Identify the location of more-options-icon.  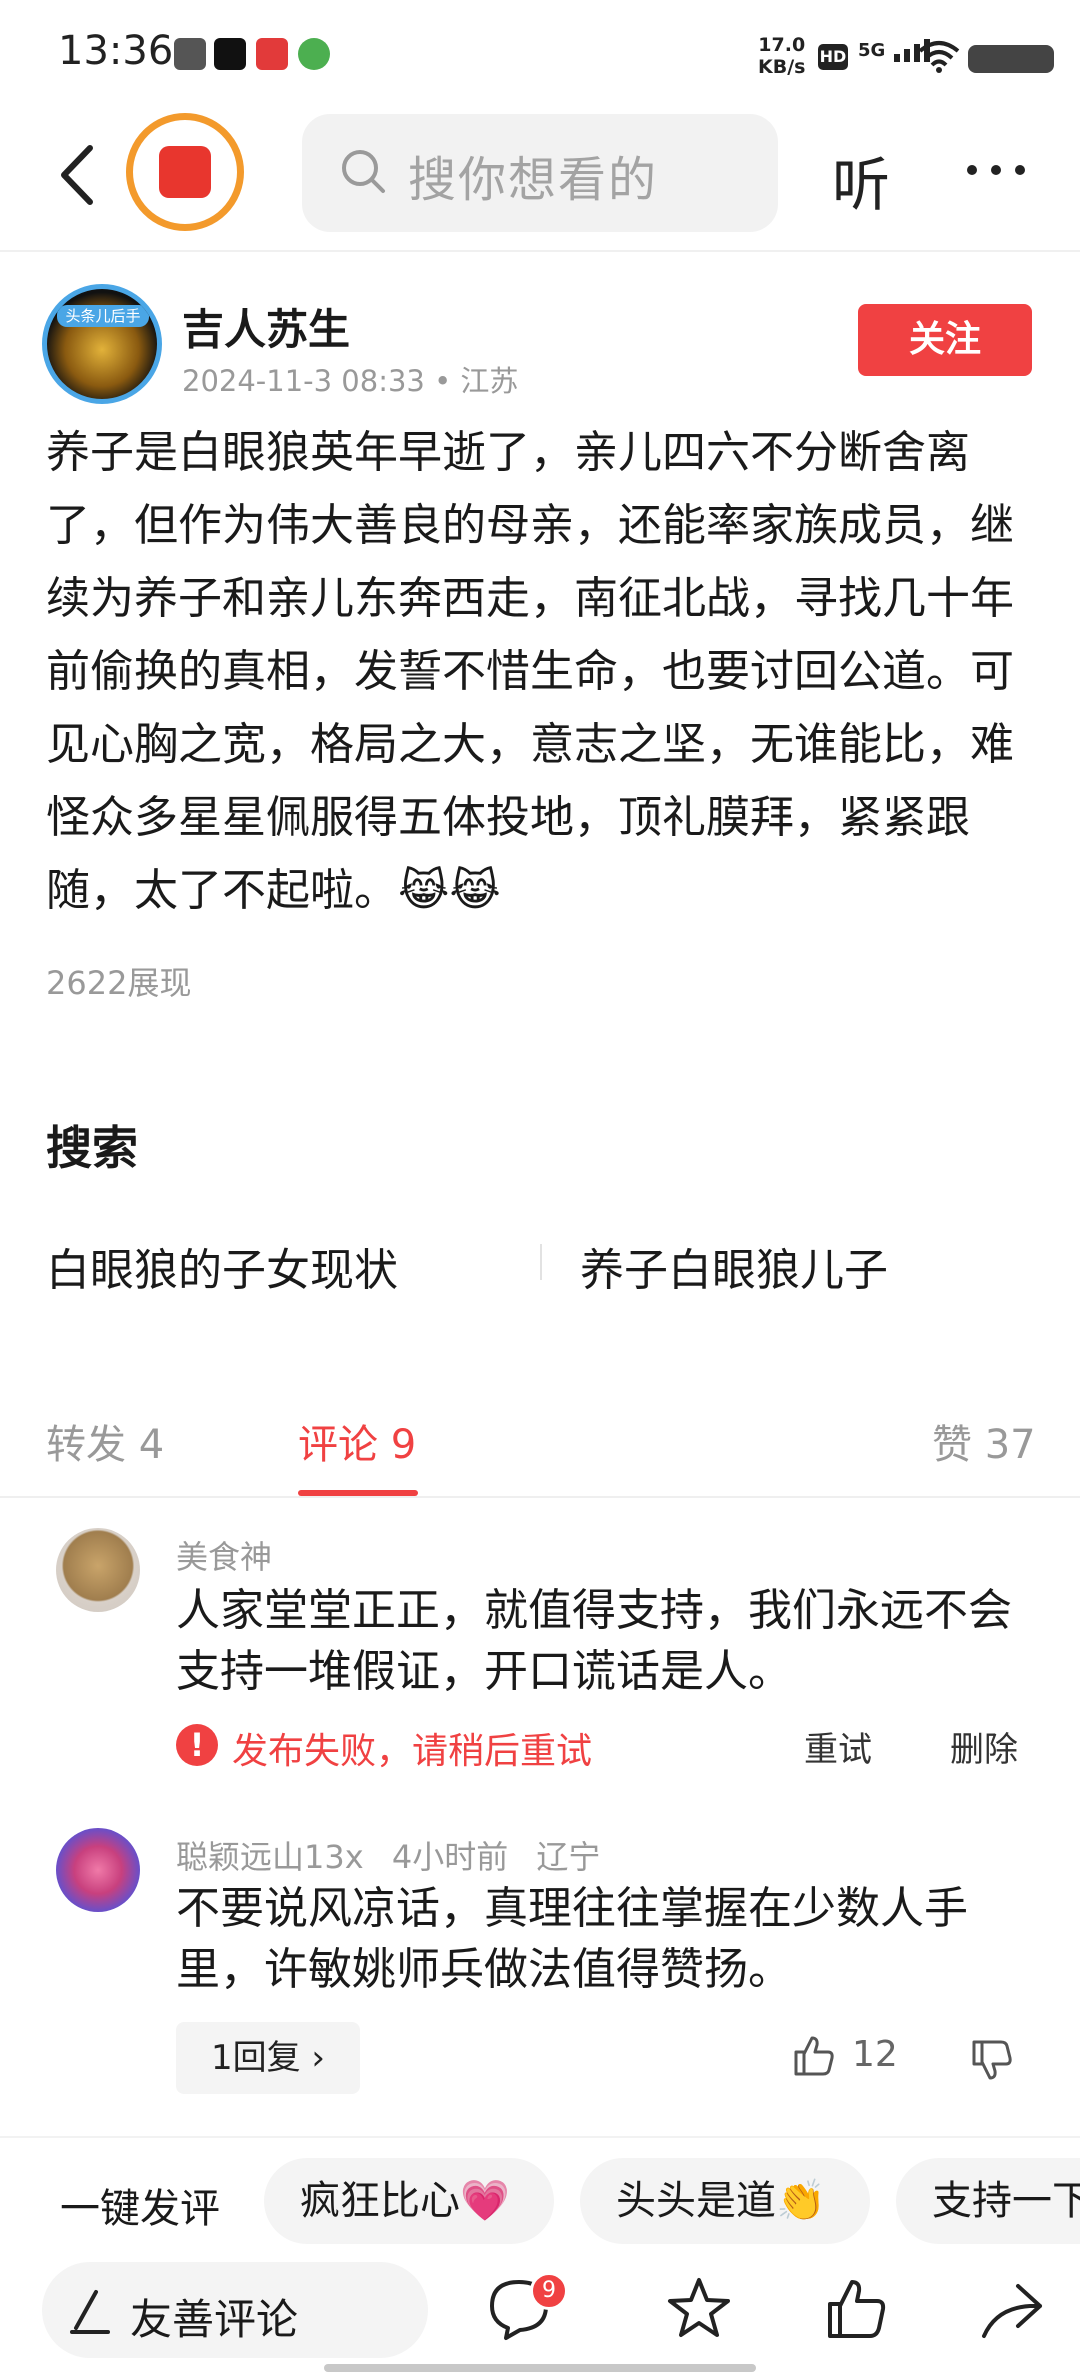
(996, 170).